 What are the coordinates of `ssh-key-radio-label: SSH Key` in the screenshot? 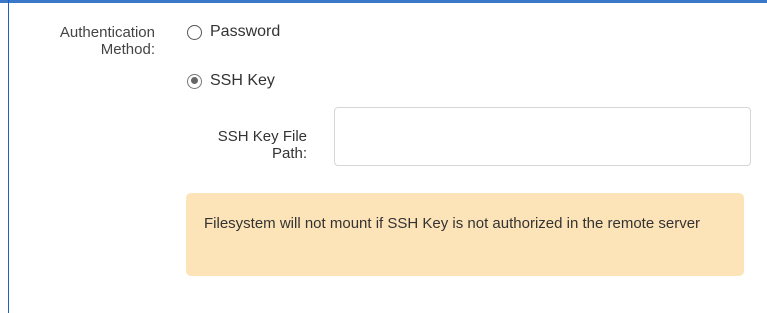 It's located at (242, 81).